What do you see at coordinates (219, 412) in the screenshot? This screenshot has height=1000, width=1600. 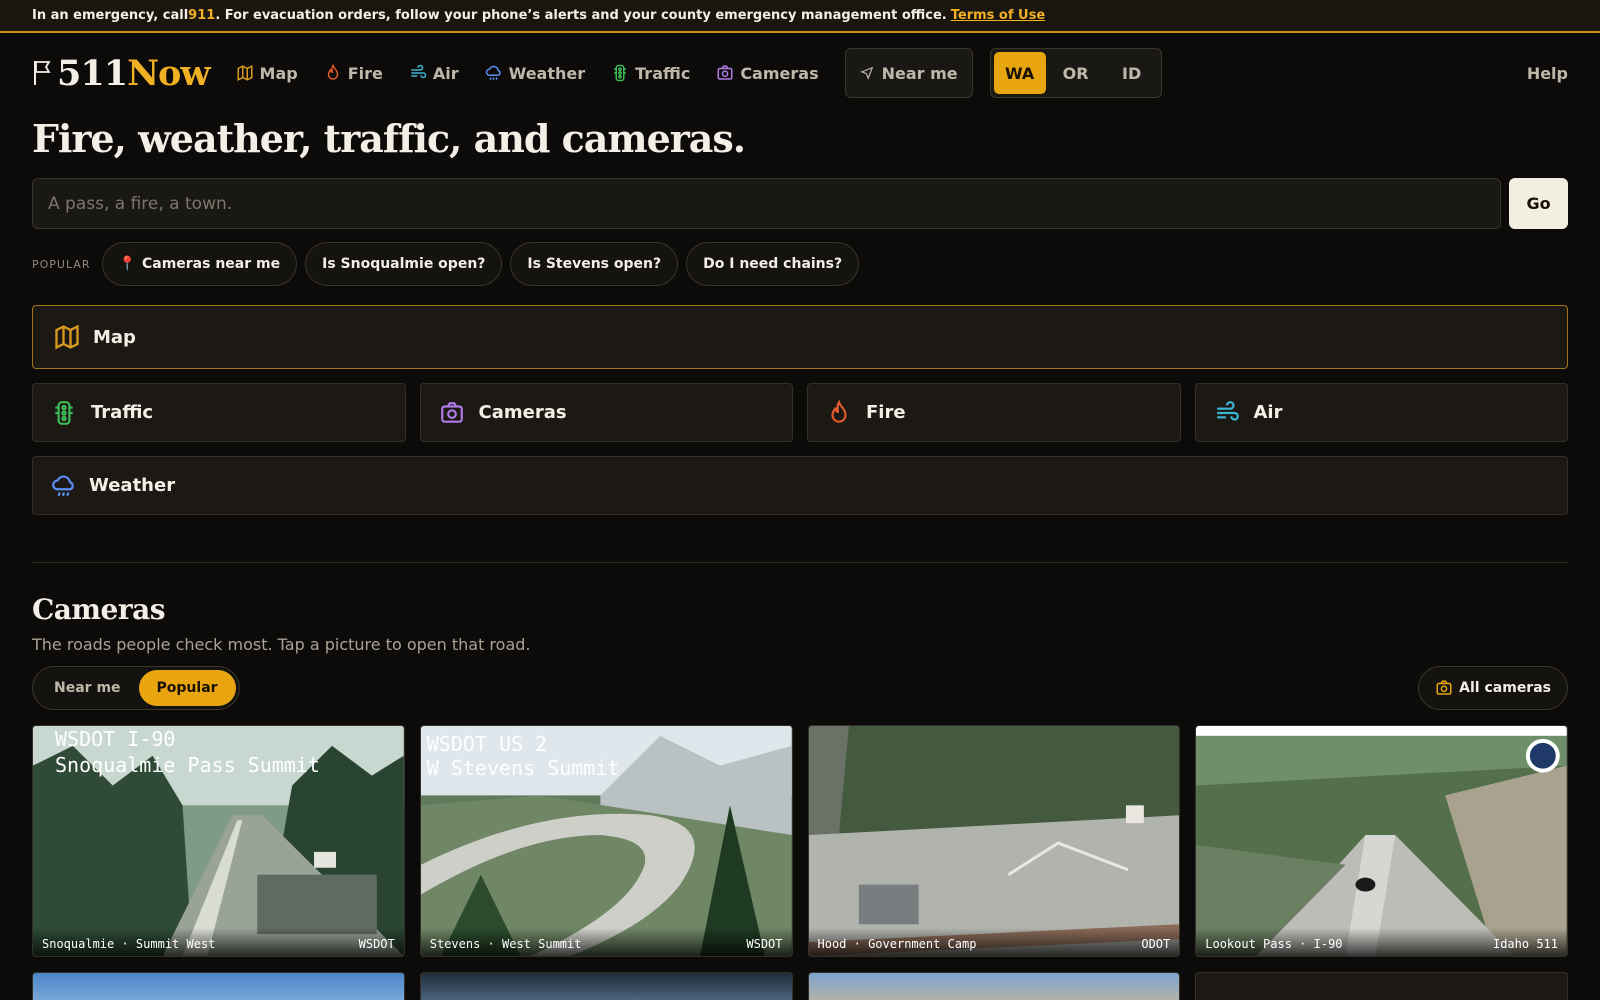 I see `traffic-tile: Traffic` at bounding box center [219, 412].